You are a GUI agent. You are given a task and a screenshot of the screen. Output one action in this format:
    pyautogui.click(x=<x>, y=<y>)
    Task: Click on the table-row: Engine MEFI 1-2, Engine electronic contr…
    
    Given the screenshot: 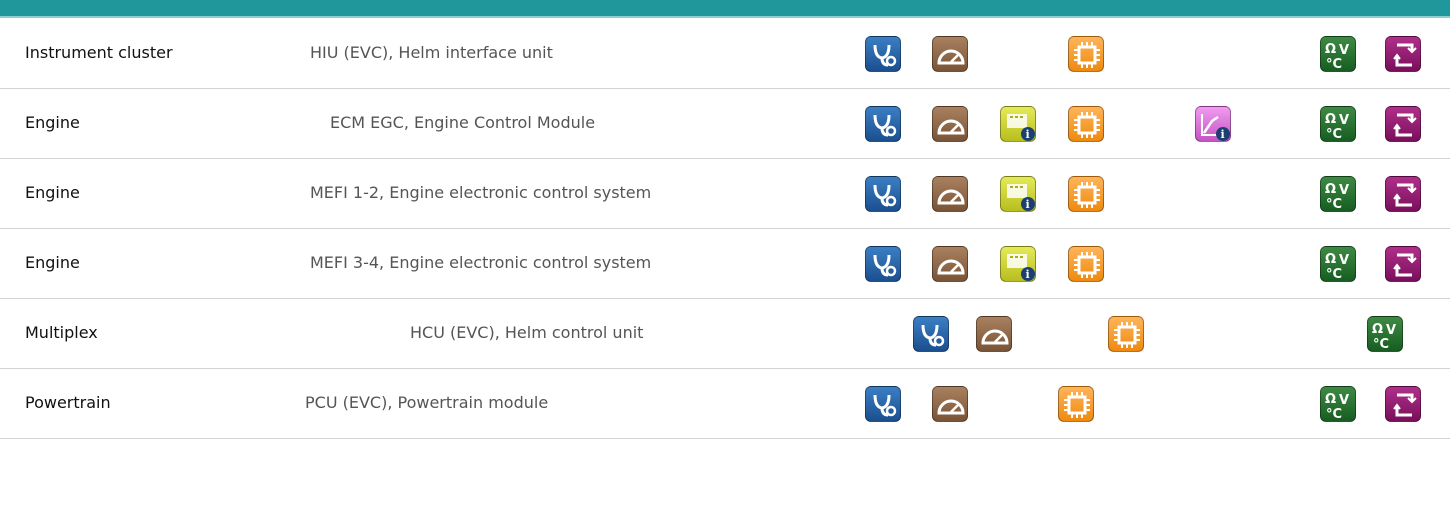 What is the action you would take?
    pyautogui.click(x=725, y=193)
    